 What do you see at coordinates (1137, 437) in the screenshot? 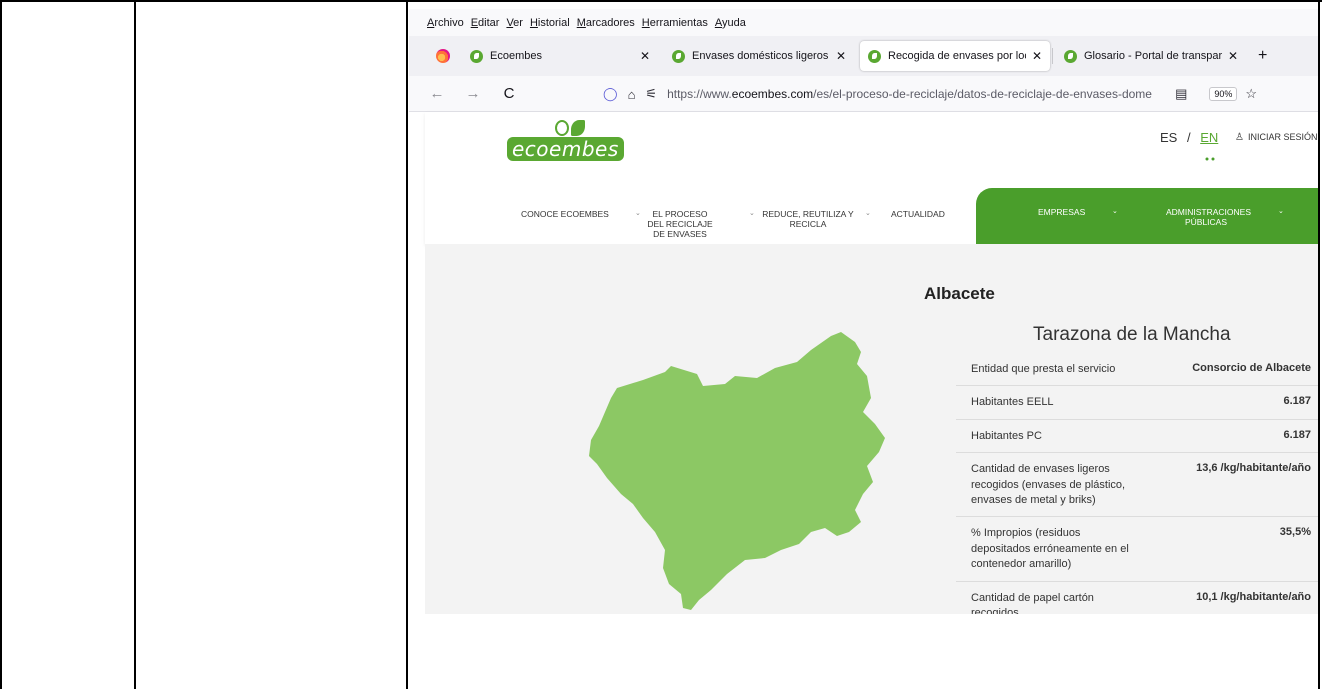
I see `table-row: Habitantes PC 6.187` at bounding box center [1137, 437].